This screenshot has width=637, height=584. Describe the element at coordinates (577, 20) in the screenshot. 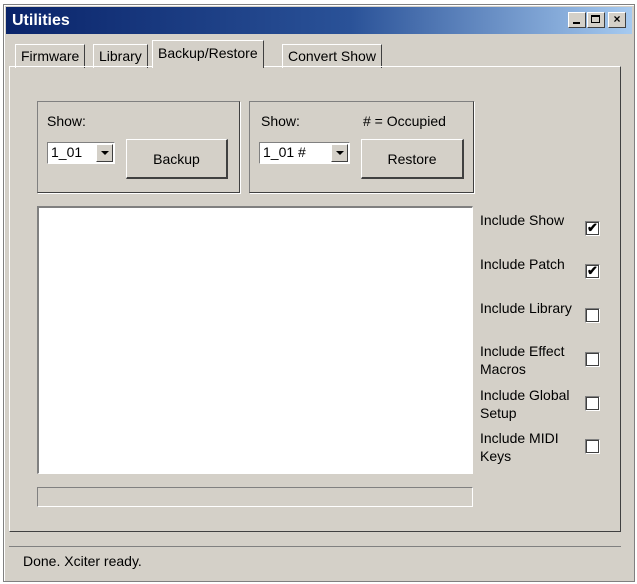

I see `minimize-button` at that location.